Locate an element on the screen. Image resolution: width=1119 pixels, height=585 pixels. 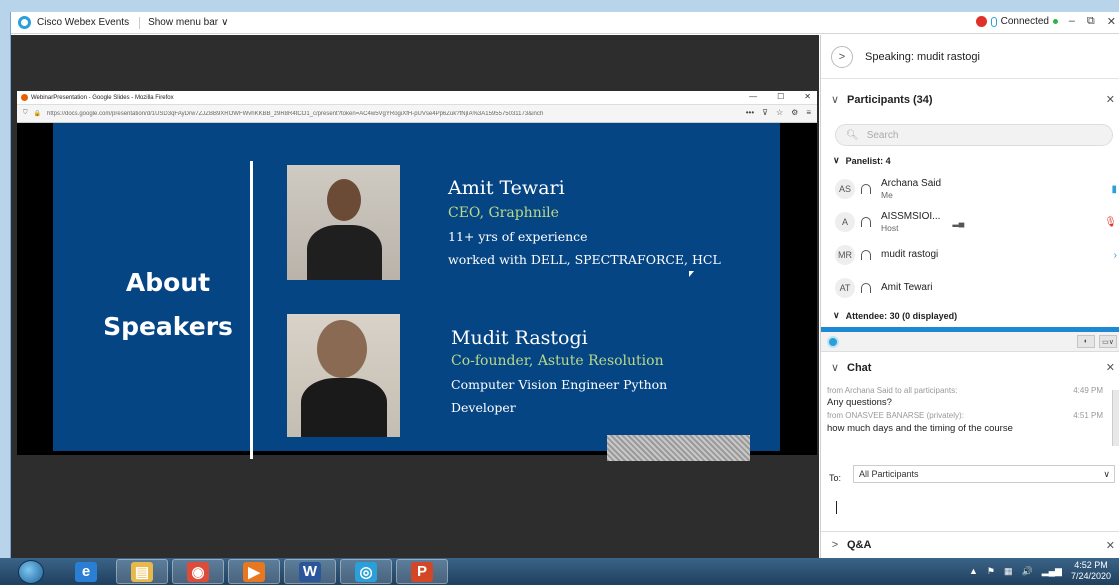
lock-icon: 🔒 is located at coordinates (37, 114).